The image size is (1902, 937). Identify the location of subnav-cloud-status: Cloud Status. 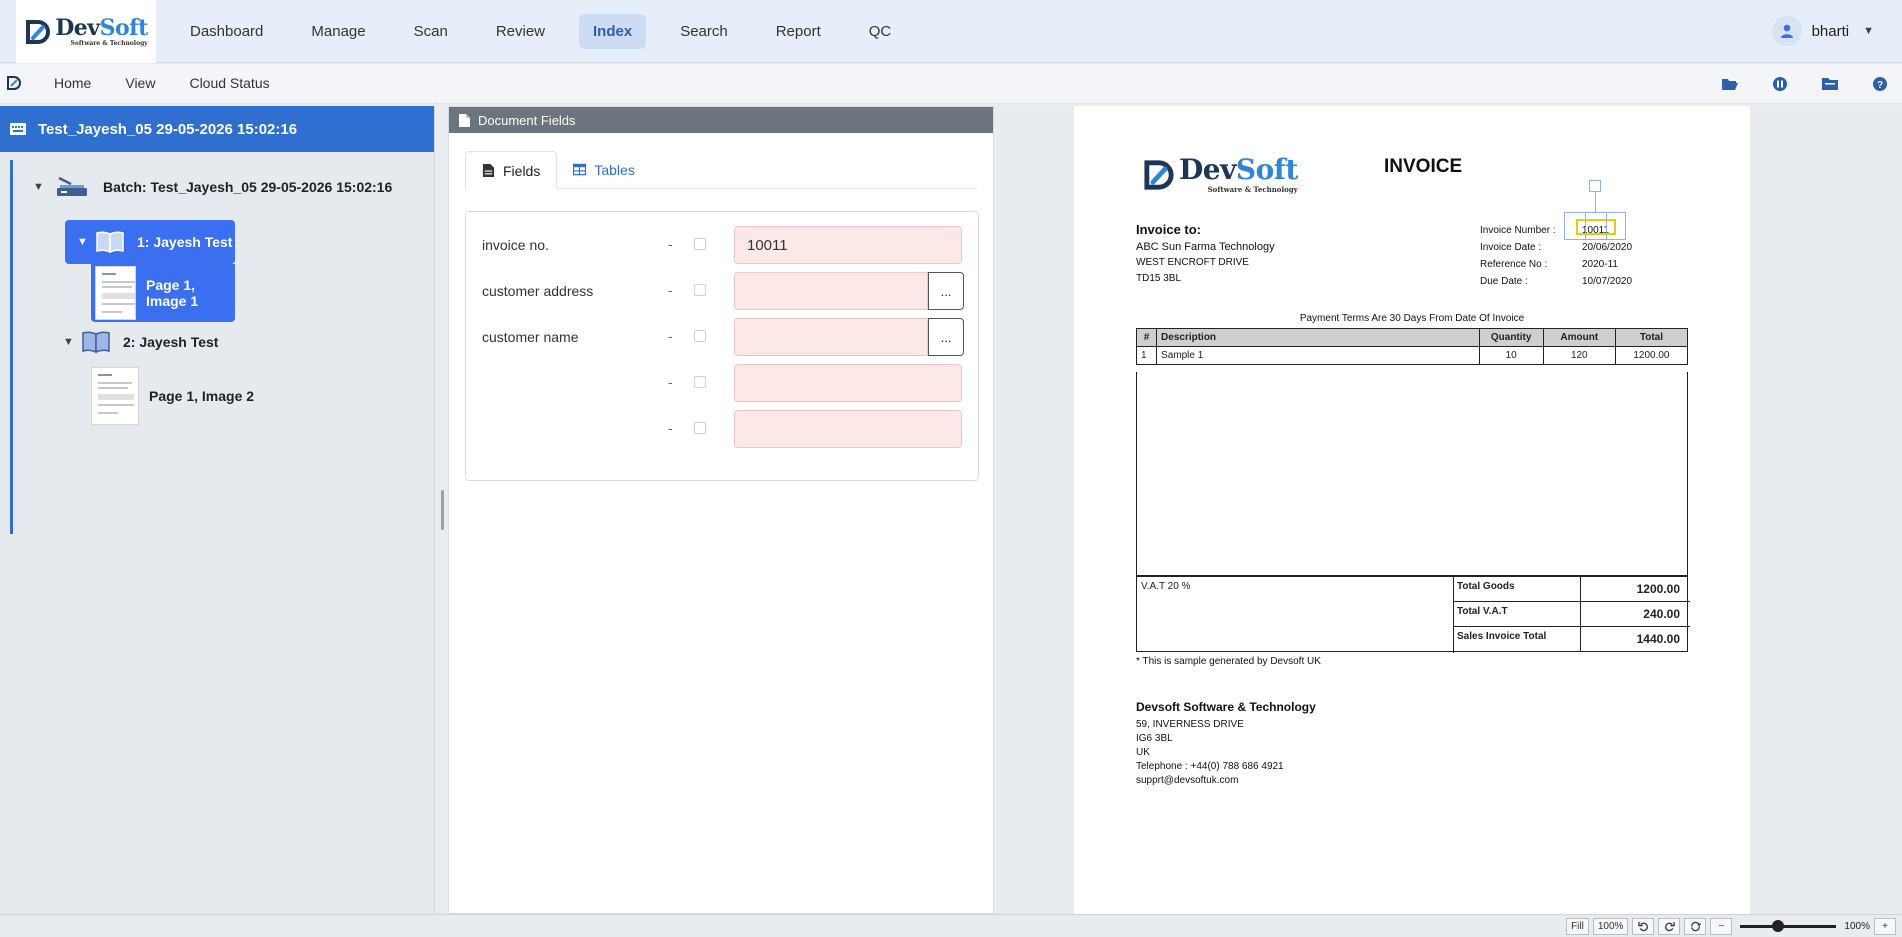
(229, 83).